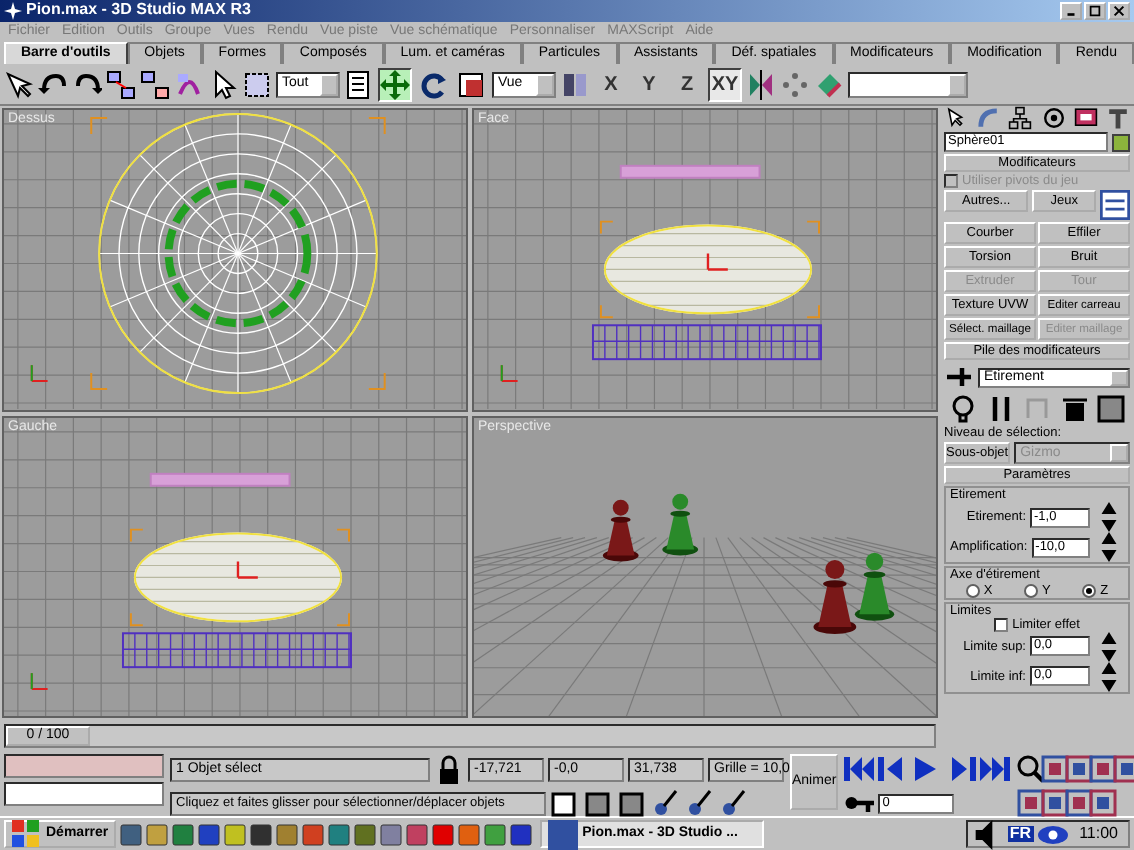  I want to click on rotate-icon, so click(433, 84).